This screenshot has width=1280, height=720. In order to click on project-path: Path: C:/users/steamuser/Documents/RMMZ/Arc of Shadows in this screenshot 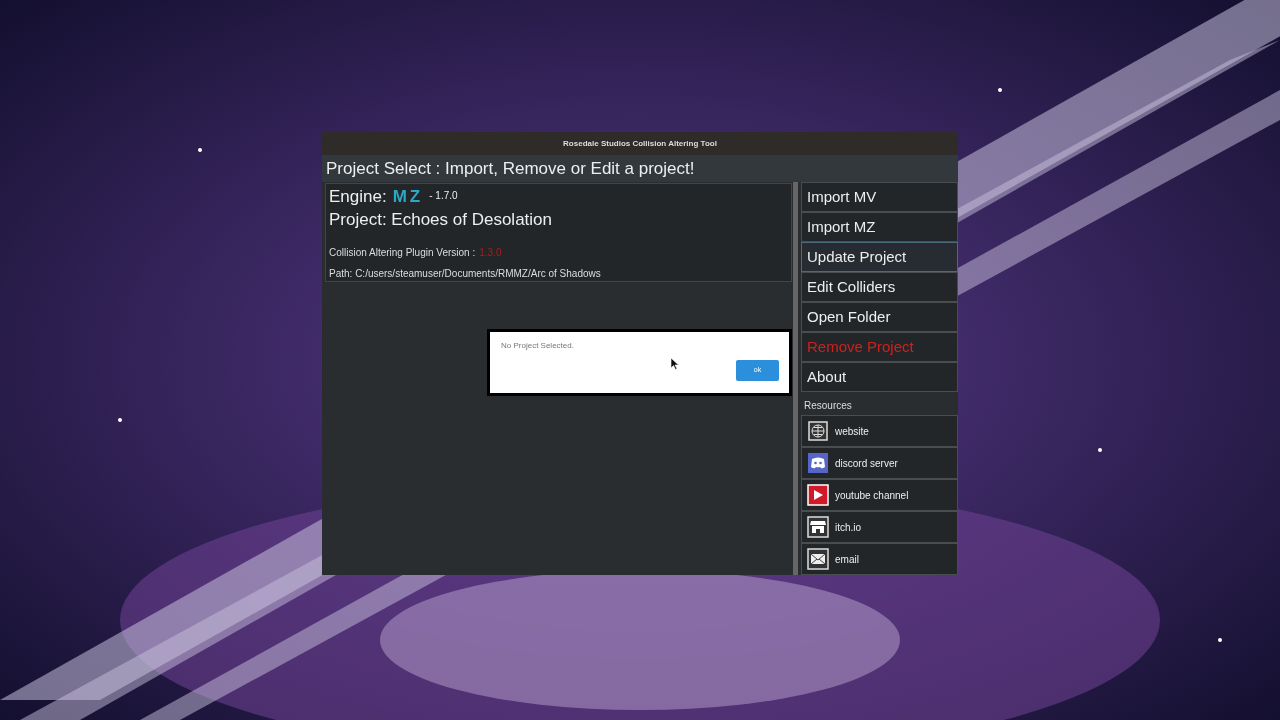, I will do `click(465, 273)`.